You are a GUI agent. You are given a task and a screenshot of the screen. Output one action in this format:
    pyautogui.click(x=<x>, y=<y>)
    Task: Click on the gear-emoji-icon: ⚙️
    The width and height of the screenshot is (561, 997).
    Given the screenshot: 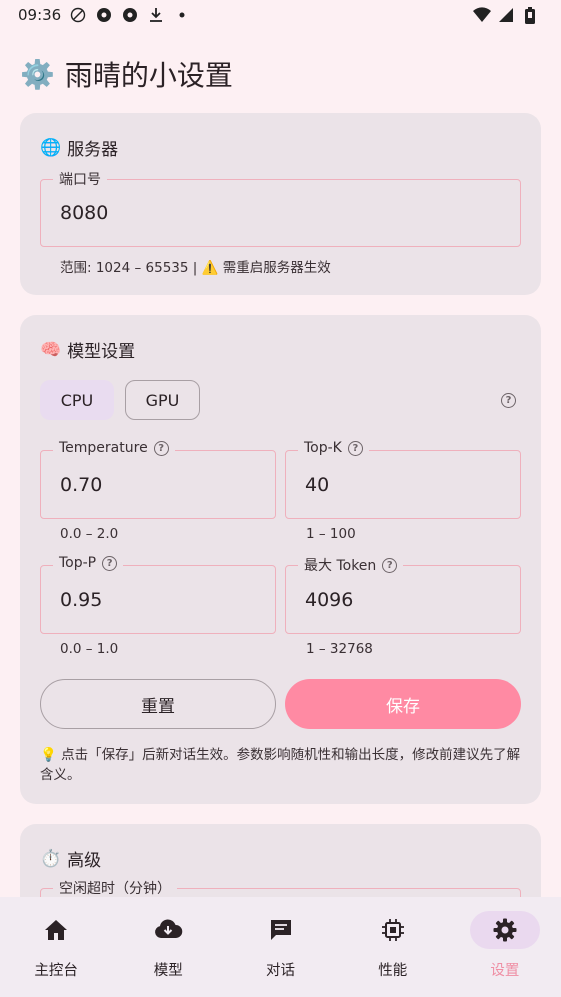 What is the action you would take?
    pyautogui.click(x=37, y=74)
    